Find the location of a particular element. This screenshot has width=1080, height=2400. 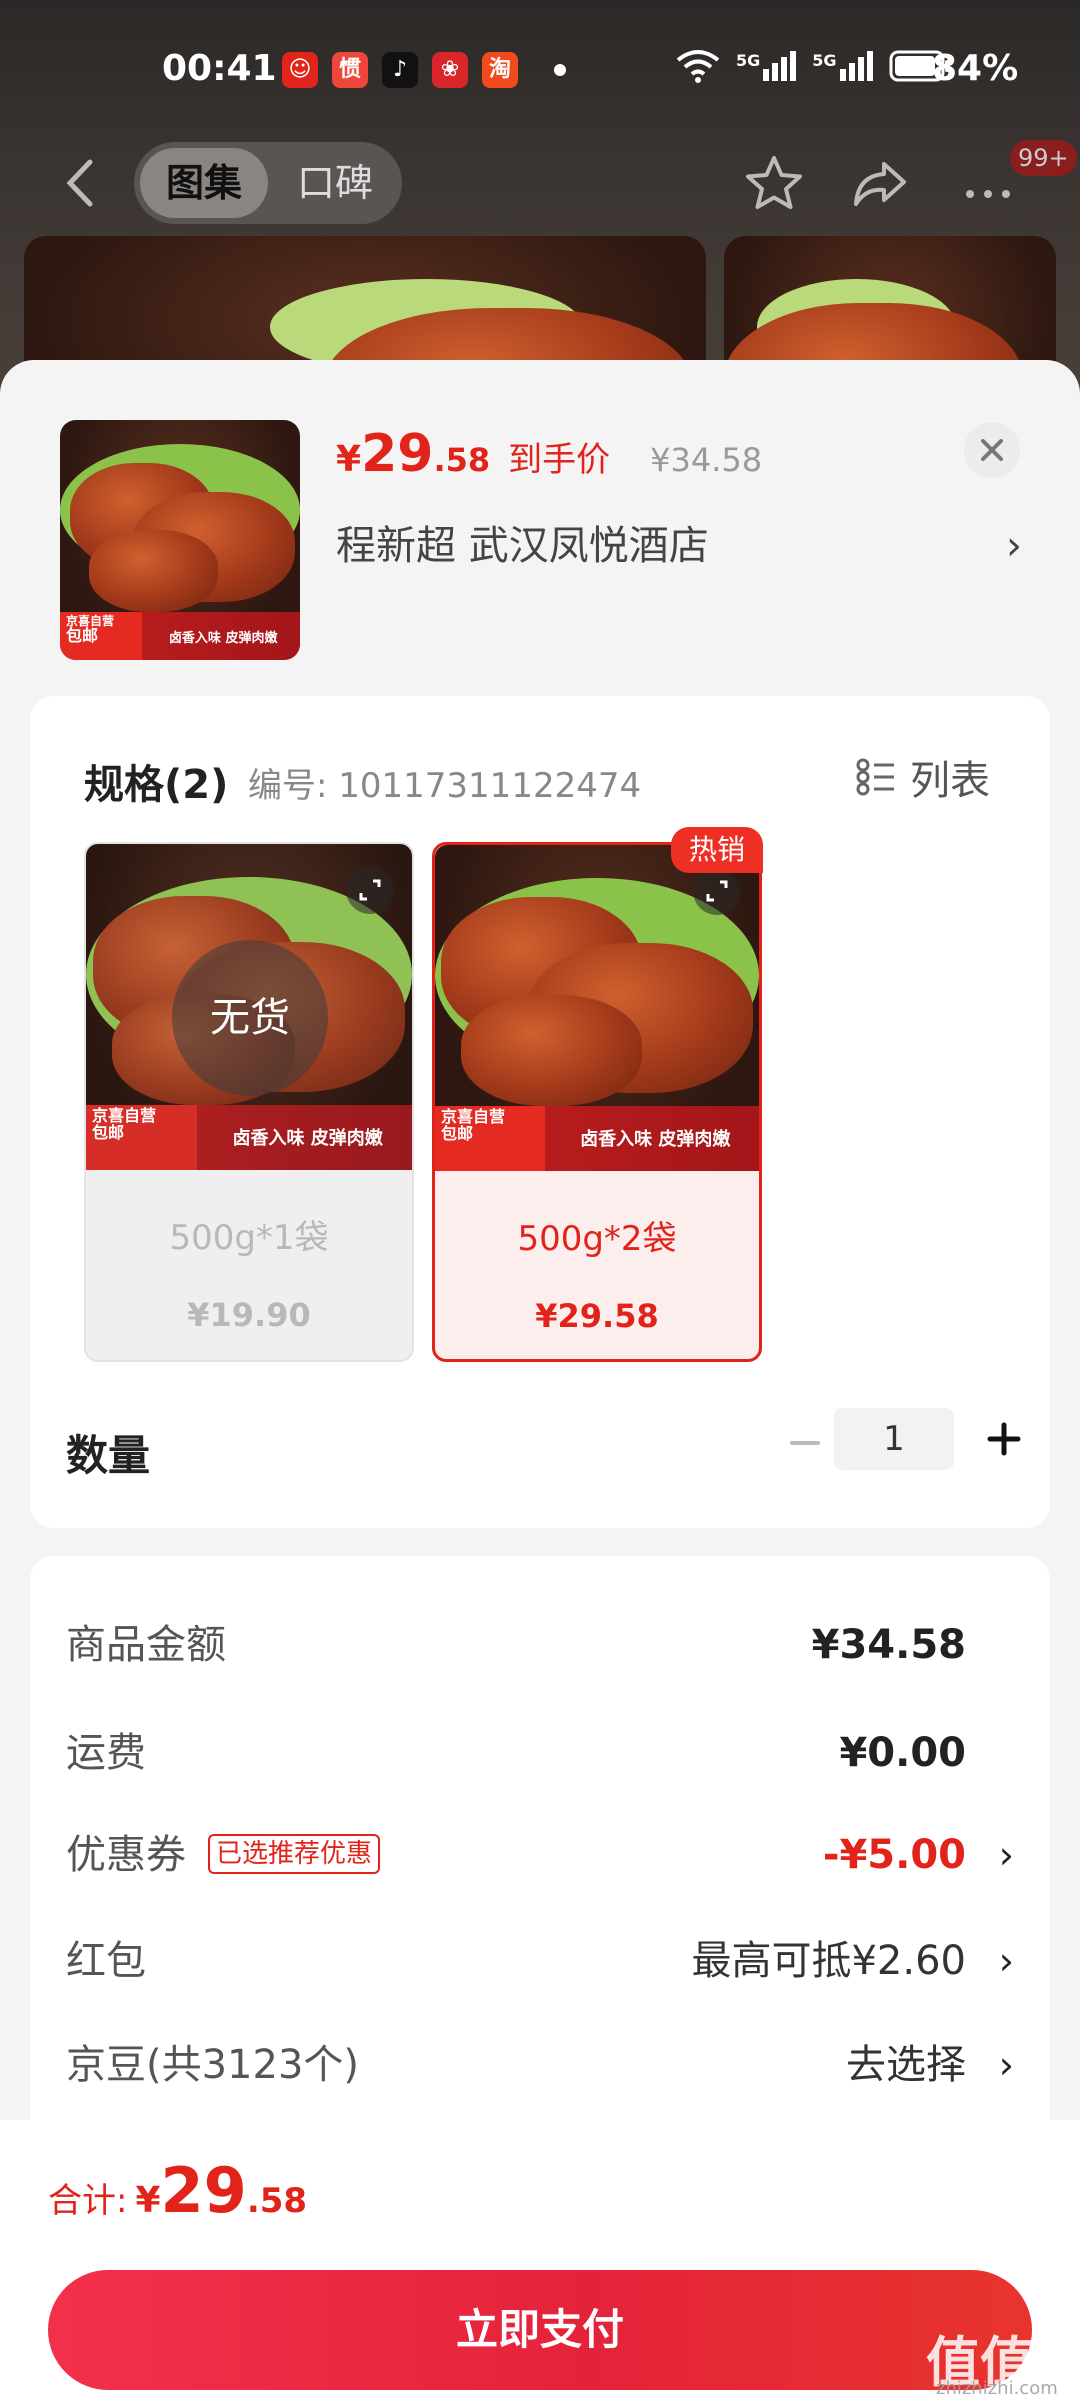

total-symbol: ¥ is located at coordinates (148, 2200).